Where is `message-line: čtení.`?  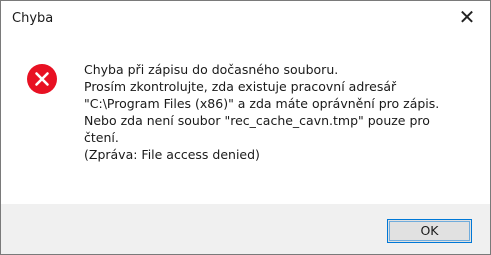
message-line: čtení. is located at coordinates (101, 137).